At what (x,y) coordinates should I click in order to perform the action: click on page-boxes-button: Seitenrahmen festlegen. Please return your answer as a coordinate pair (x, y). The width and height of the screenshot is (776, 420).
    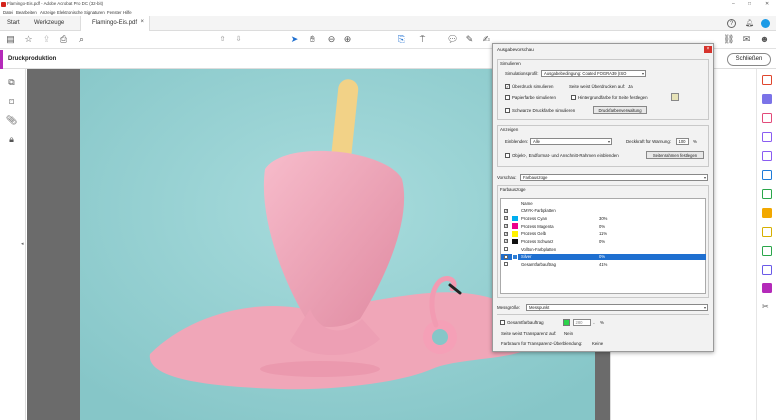
    Looking at the image, I should click on (675, 155).